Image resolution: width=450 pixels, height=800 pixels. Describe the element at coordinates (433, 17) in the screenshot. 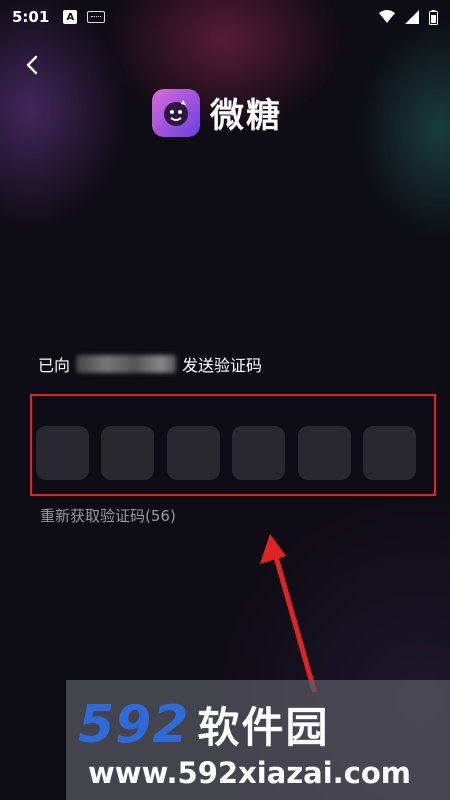

I see `battery-icon` at that location.